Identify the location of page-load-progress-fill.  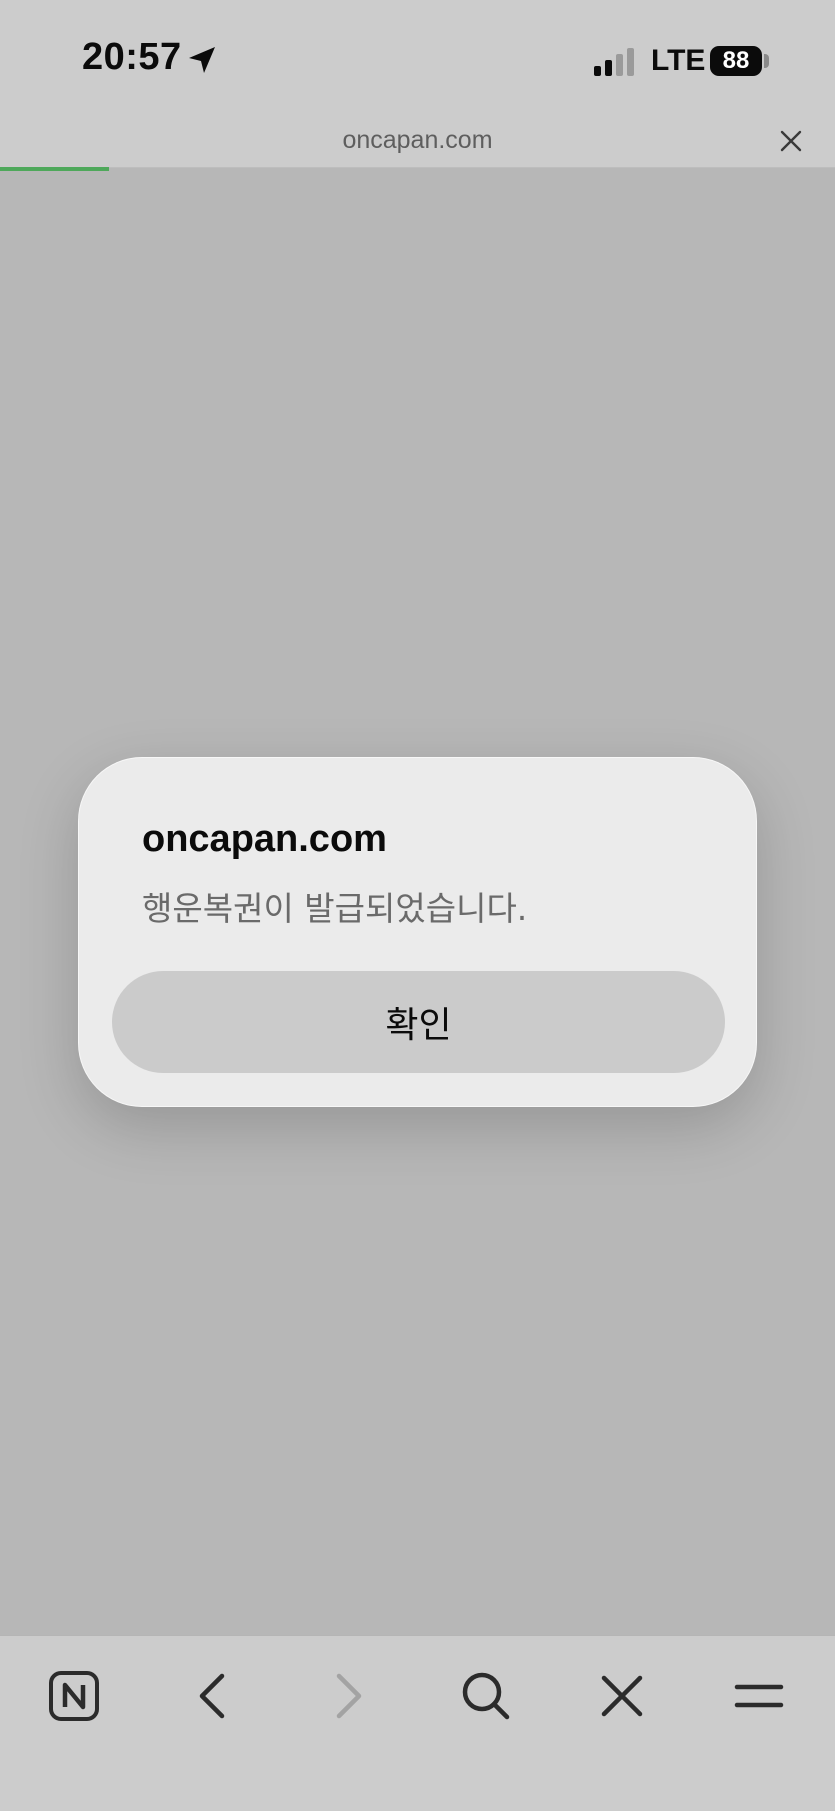
(54, 169).